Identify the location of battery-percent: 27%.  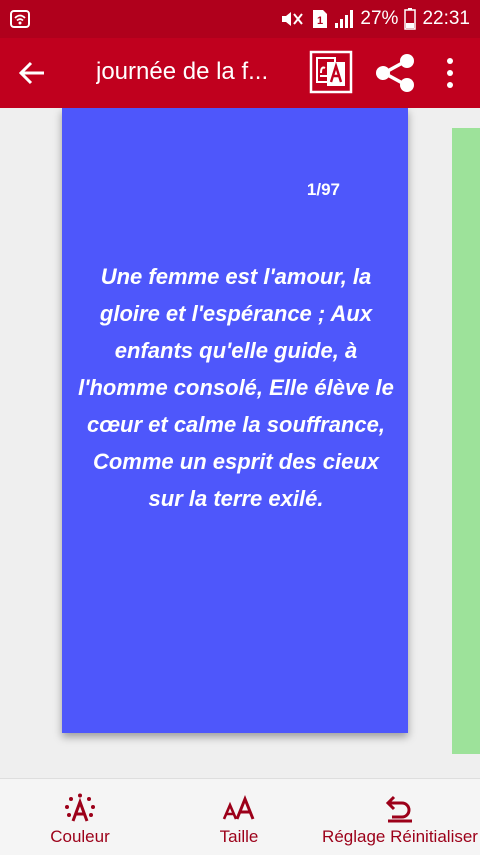
(379, 18).